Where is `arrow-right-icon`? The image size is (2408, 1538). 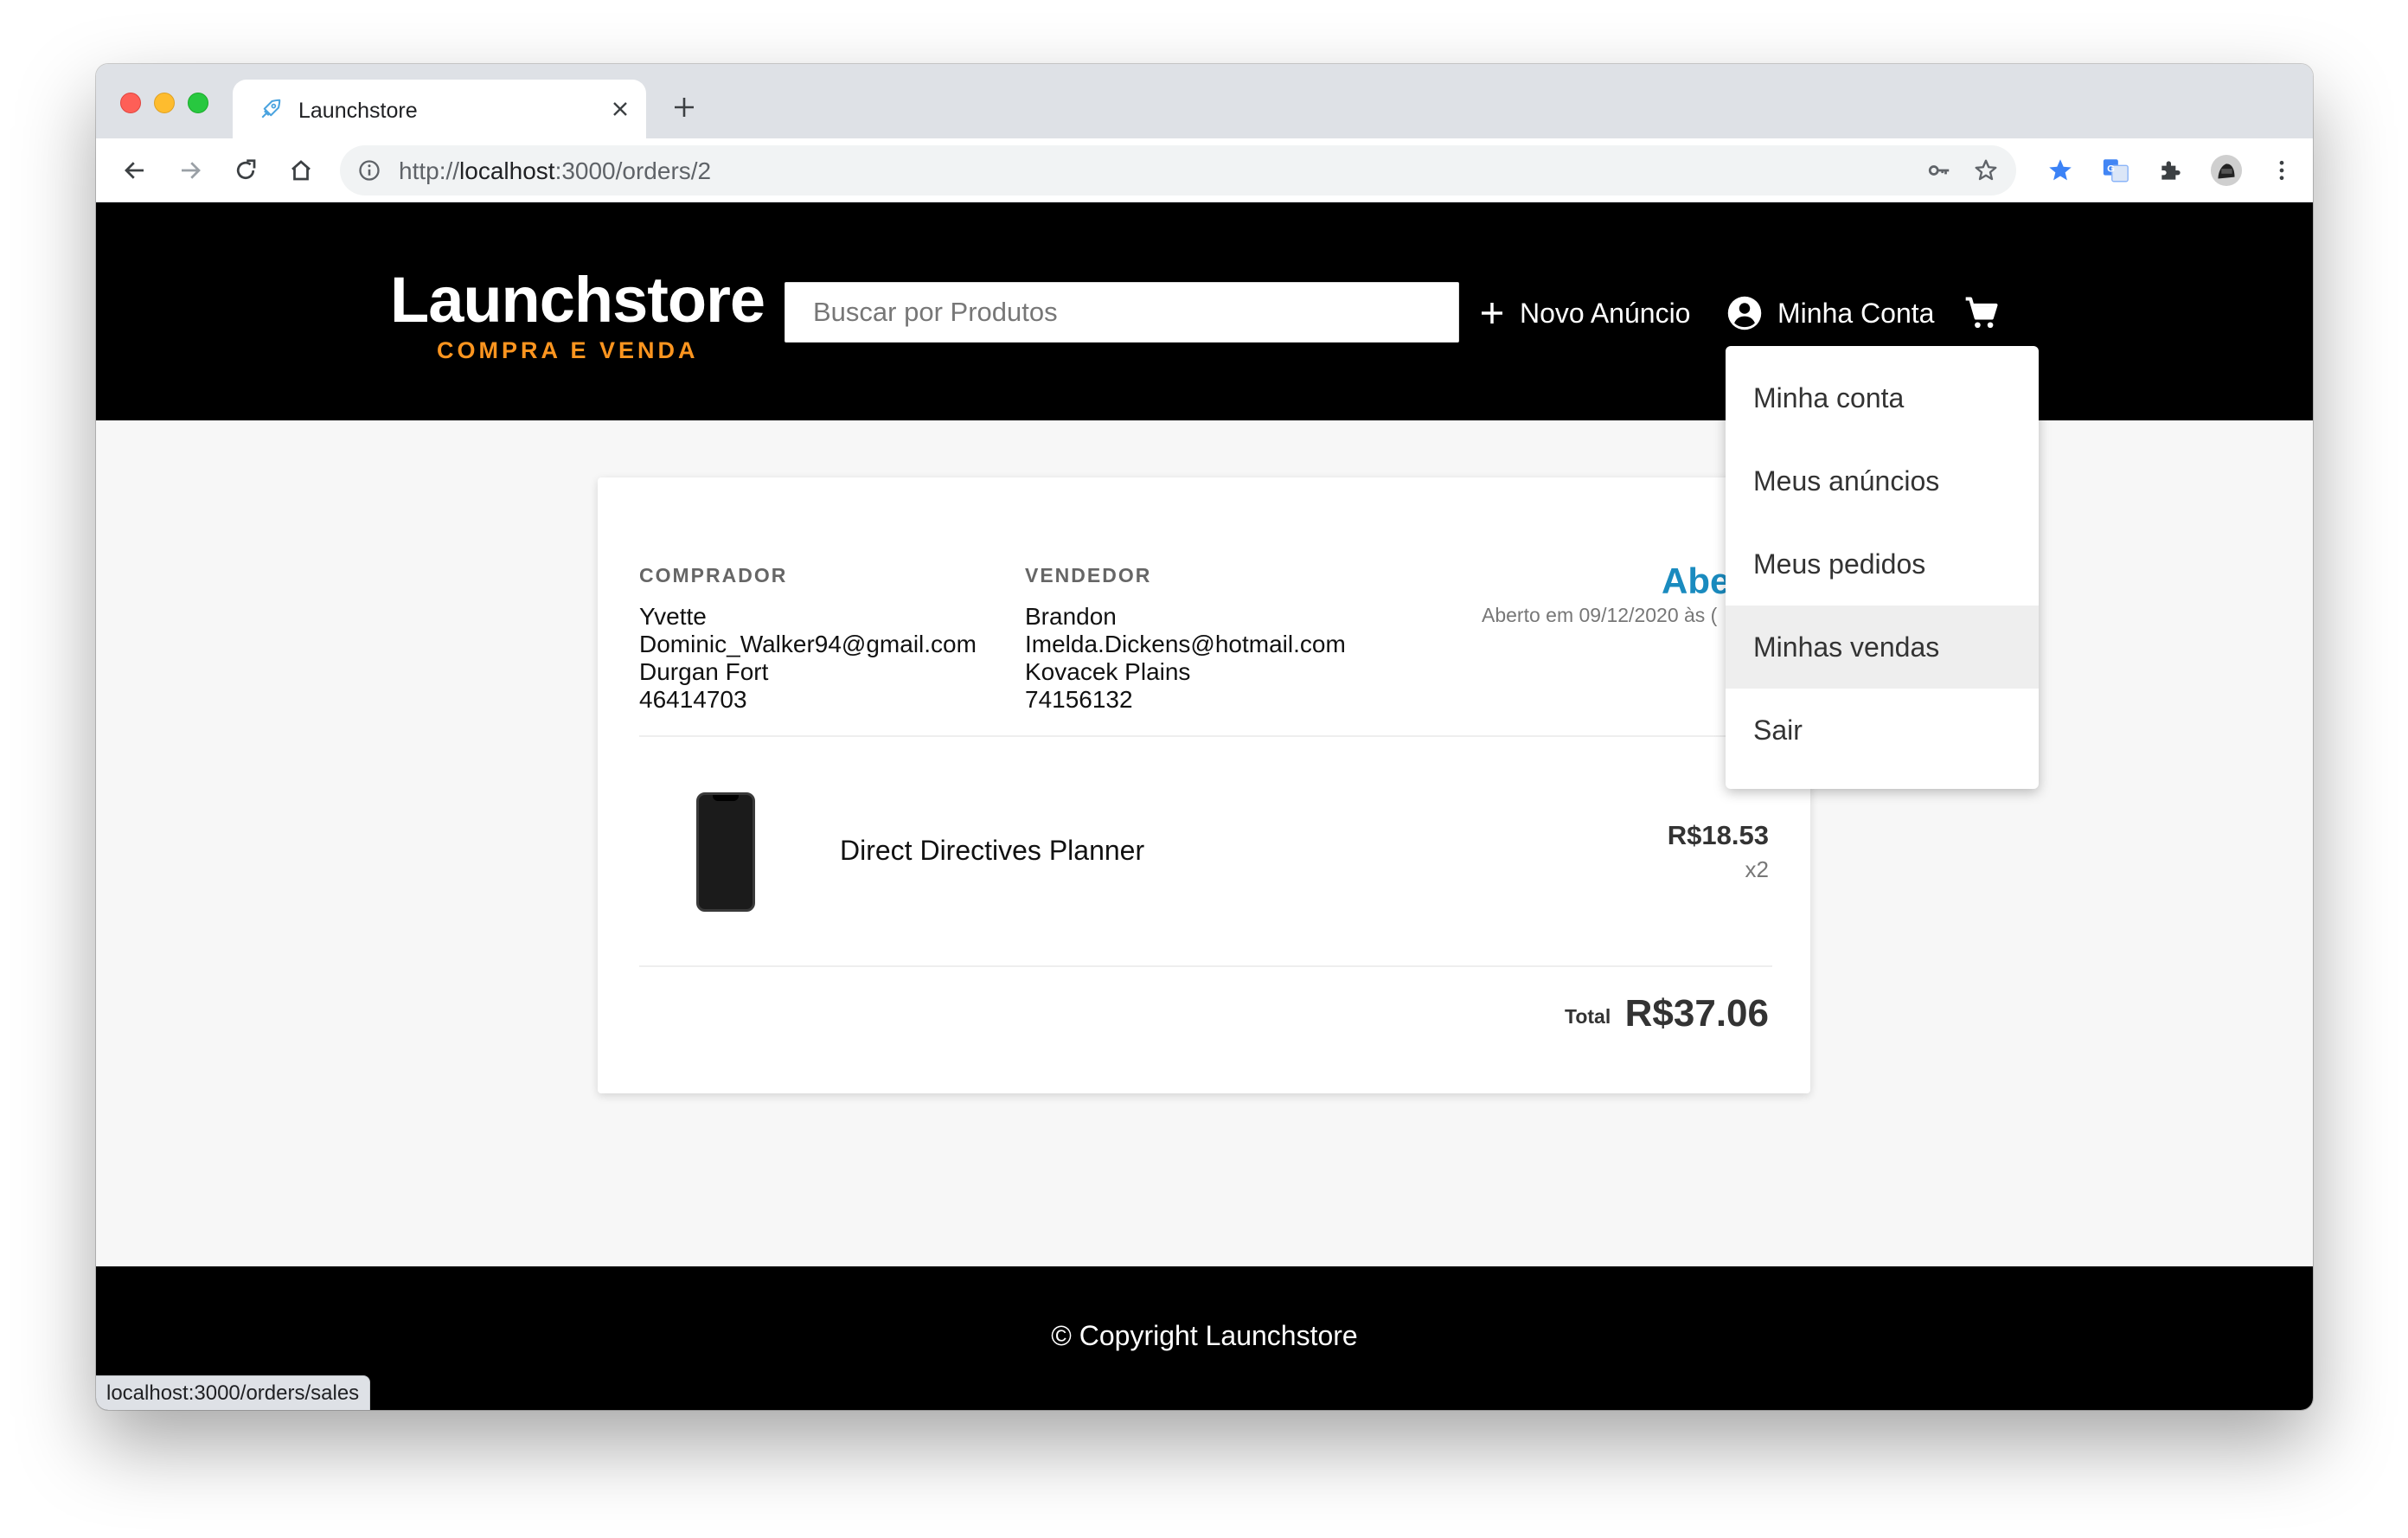
arrow-right-icon is located at coordinates (191, 170).